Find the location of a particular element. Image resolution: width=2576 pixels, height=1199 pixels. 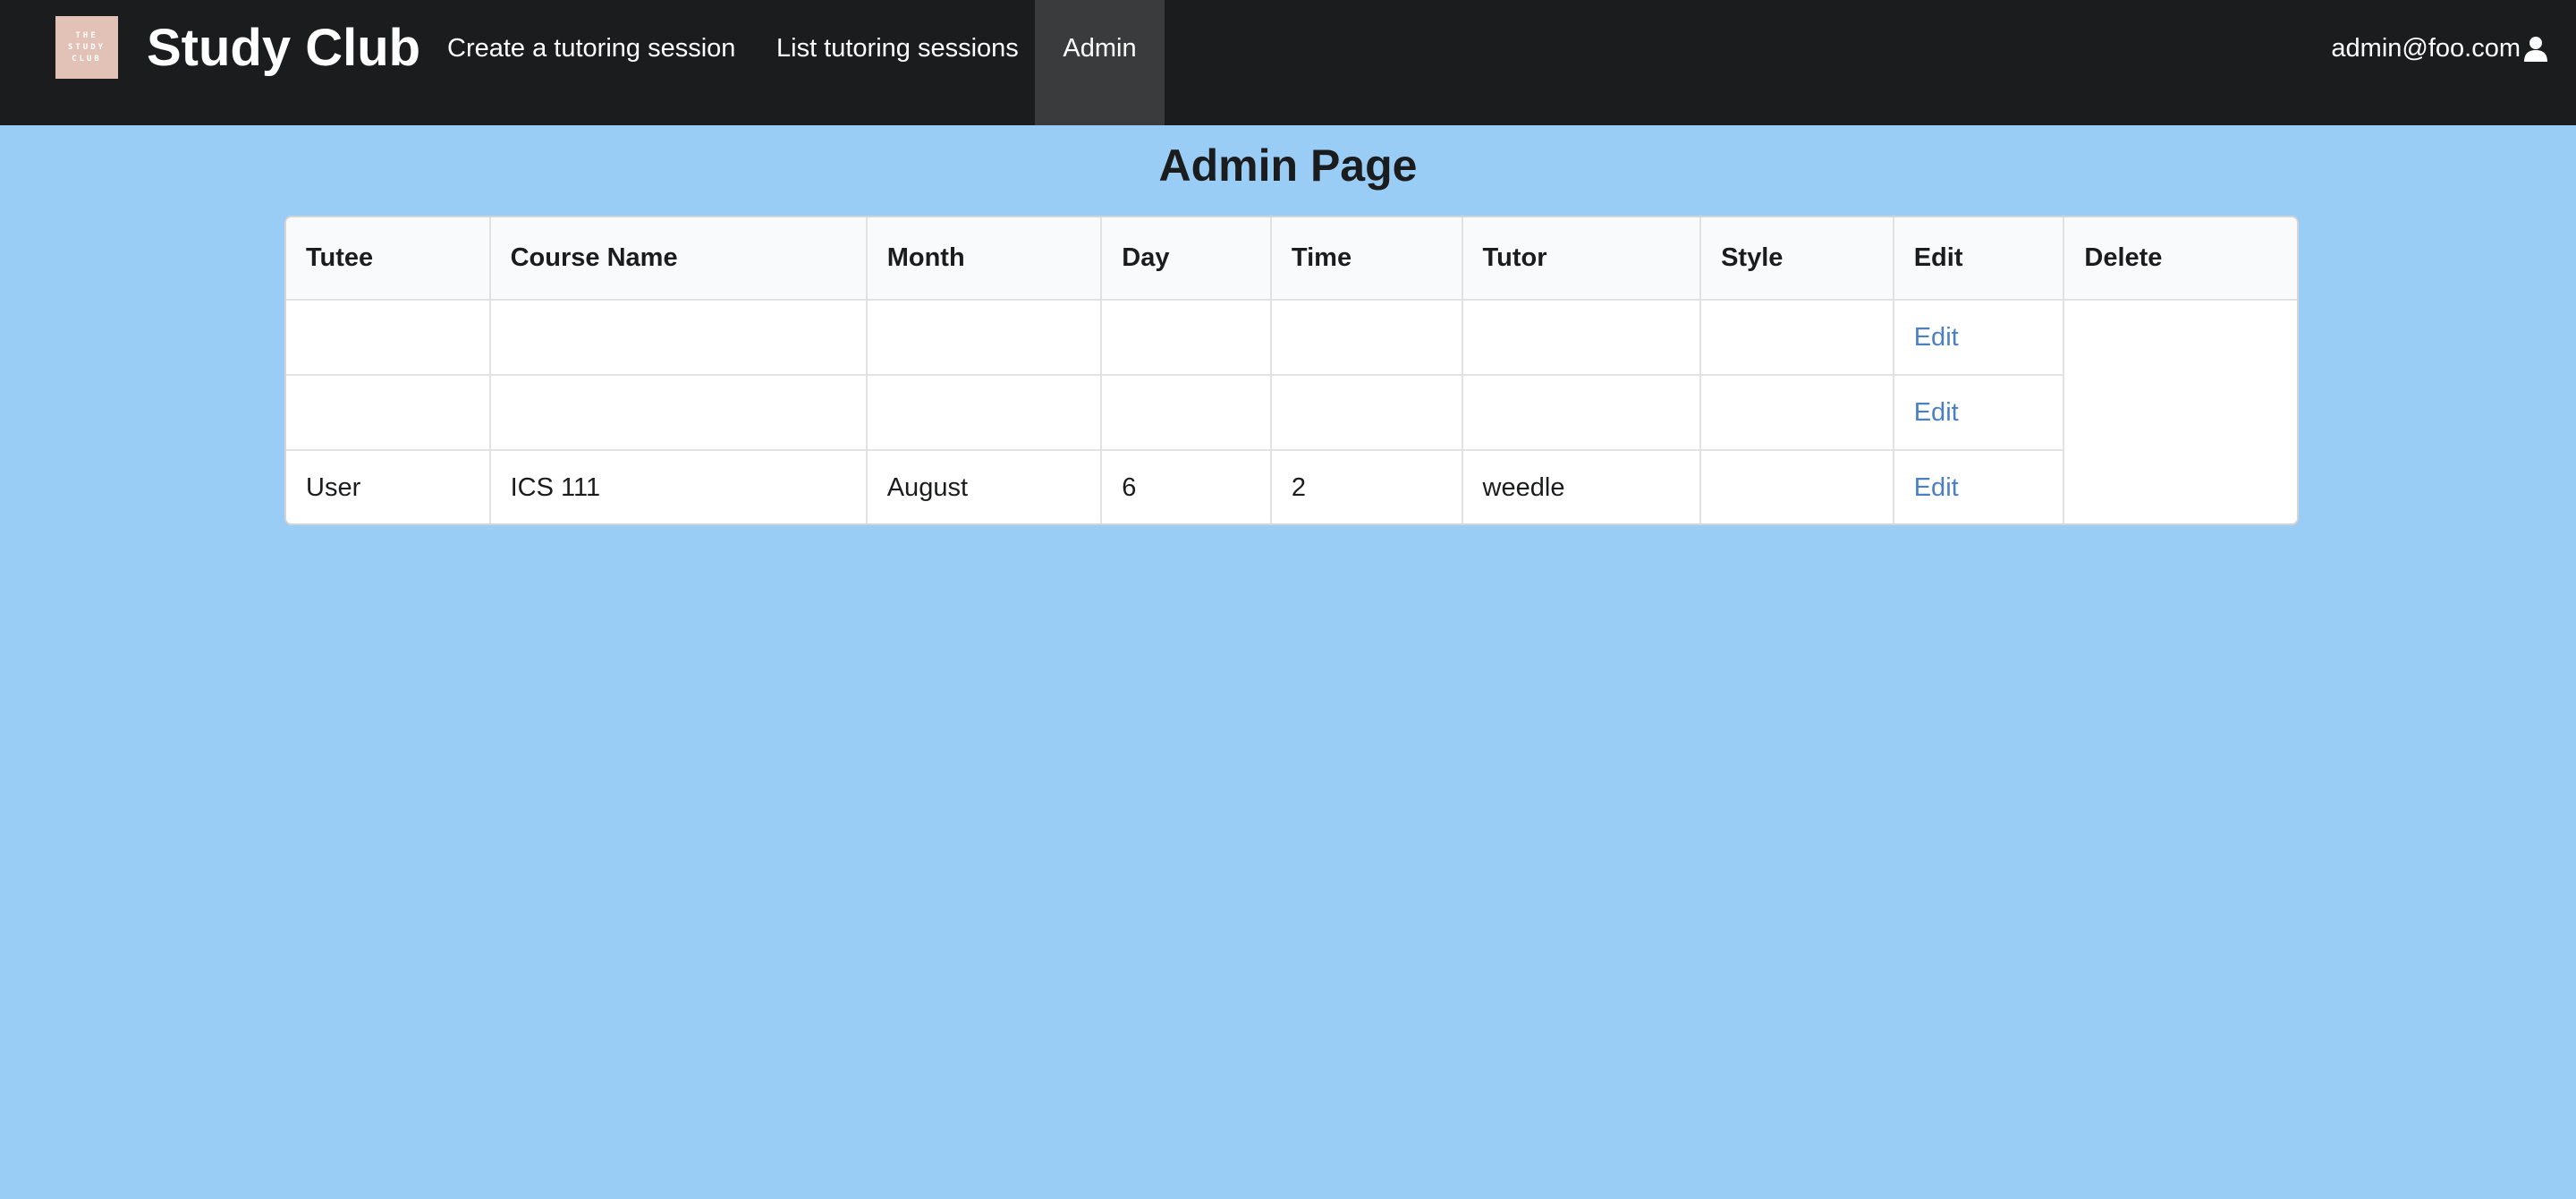

cell-tutee: User is located at coordinates (388, 486).